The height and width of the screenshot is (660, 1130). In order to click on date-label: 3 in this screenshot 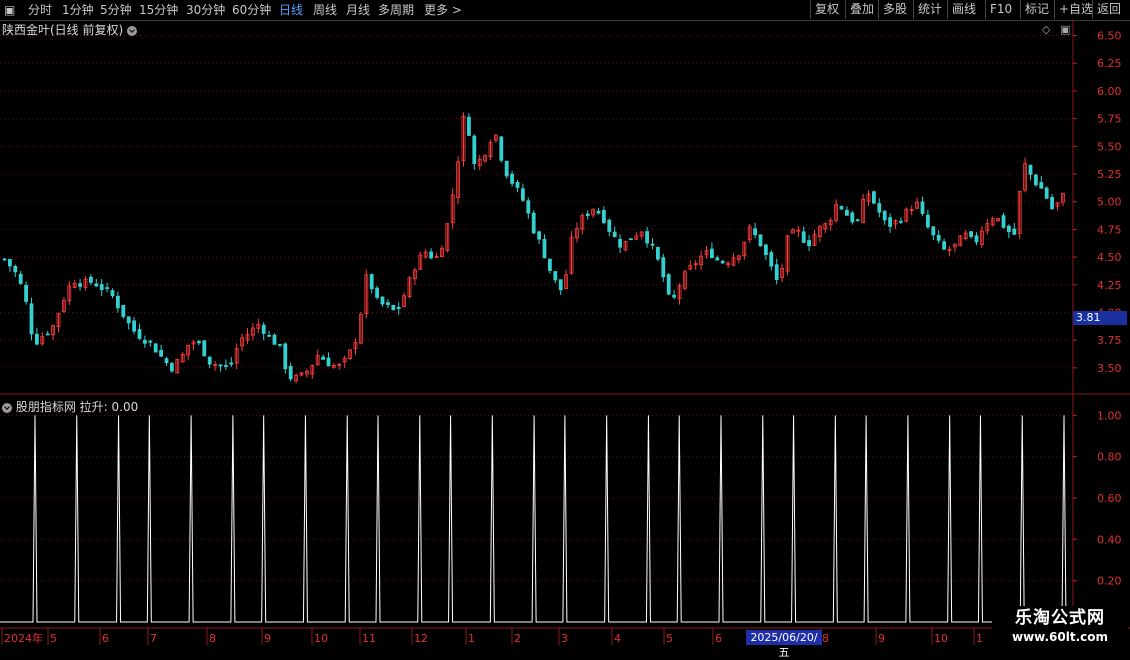, I will do `click(564, 638)`.